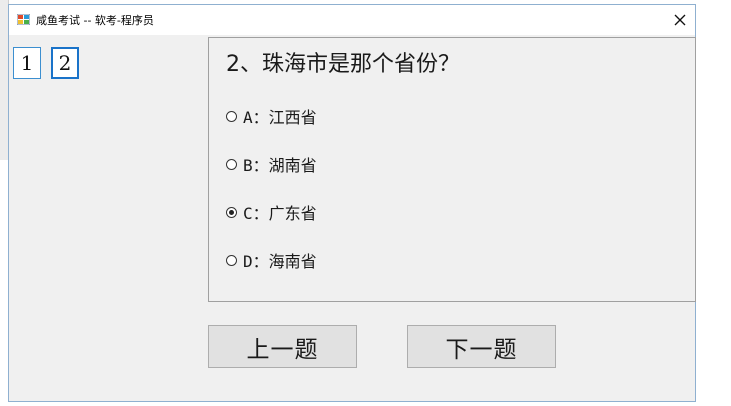 This screenshot has width=731, height=406. I want to click on window-title: 咸鱼考试 -- 软考-程序员, so click(95, 20).